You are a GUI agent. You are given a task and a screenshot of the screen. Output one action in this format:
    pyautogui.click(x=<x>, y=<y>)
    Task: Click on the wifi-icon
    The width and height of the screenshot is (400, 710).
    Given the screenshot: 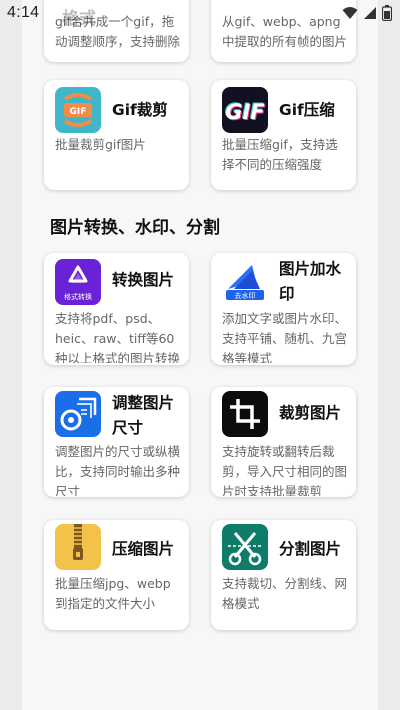 What is the action you would take?
    pyautogui.click(x=350, y=13)
    